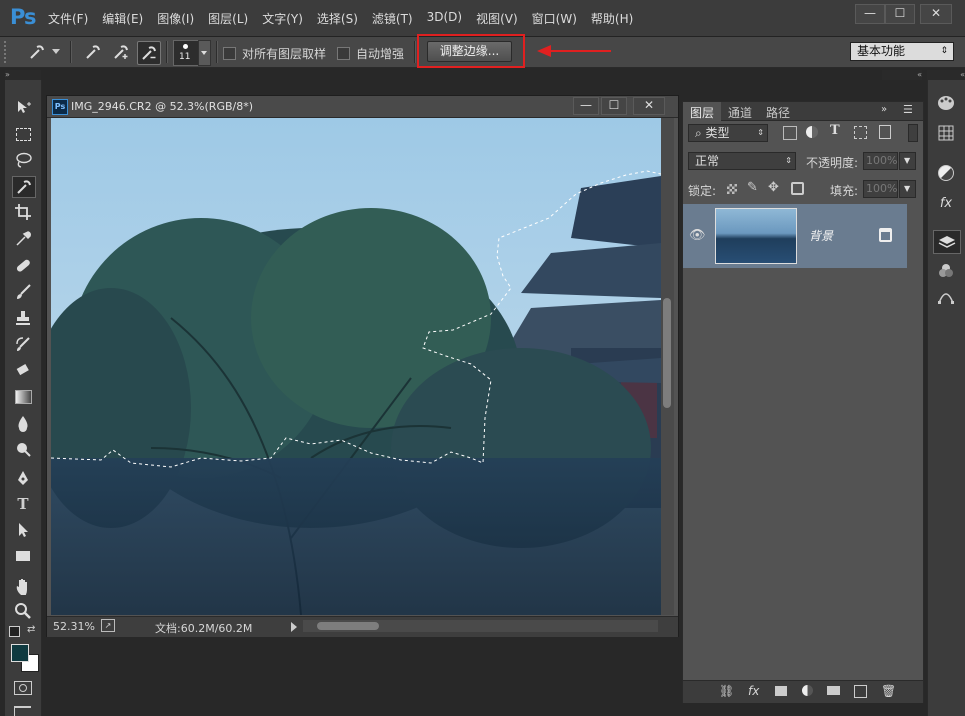 This screenshot has height=716, width=965. I want to click on layer-row: 👁 背景, so click(795, 236).